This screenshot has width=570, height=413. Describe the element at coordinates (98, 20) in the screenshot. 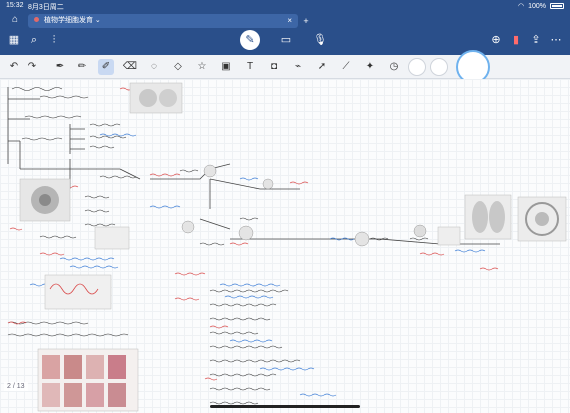

I see `chevron-down-icon: ⌄` at that location.